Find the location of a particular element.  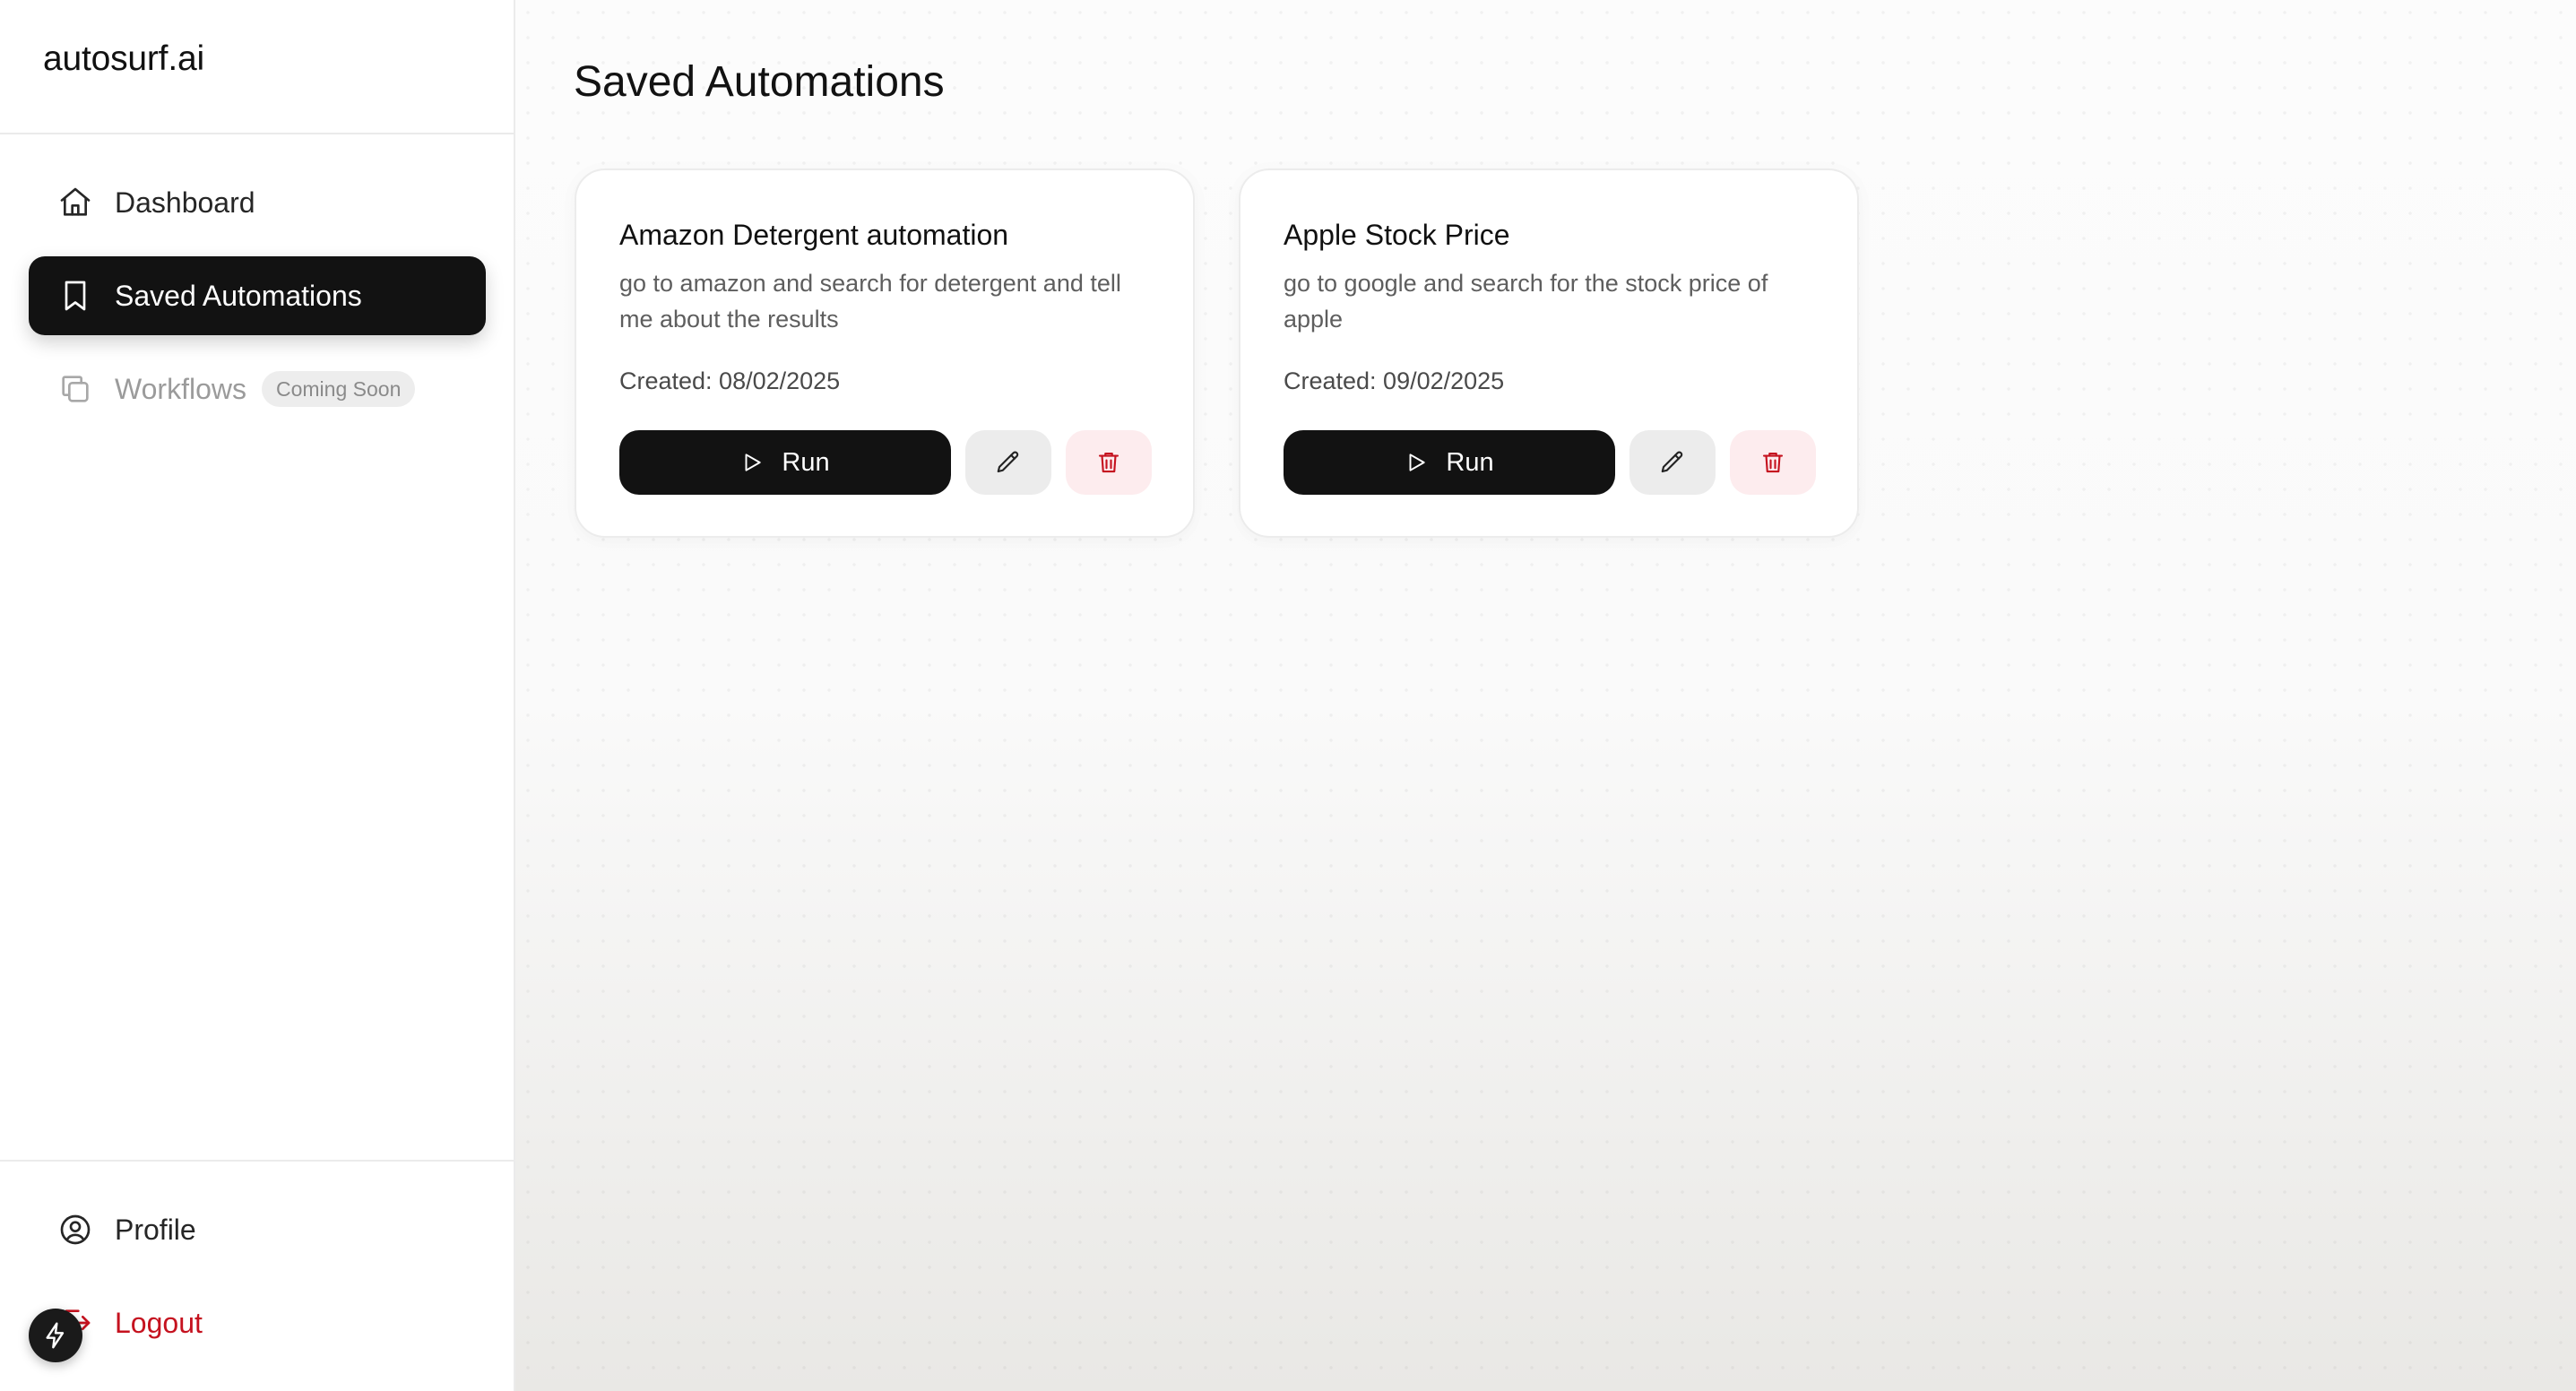

sidebar-divider-top is located at coordinates (257, 133).